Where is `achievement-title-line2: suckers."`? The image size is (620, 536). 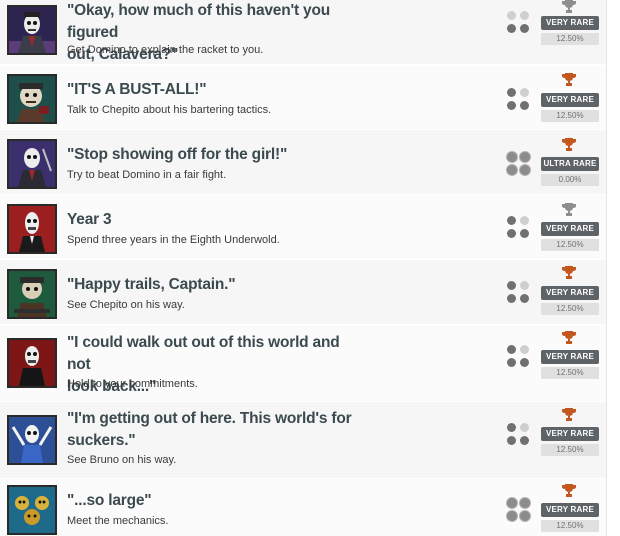 achievement-title-line2: suckers." is located at coordinates (101, 440).